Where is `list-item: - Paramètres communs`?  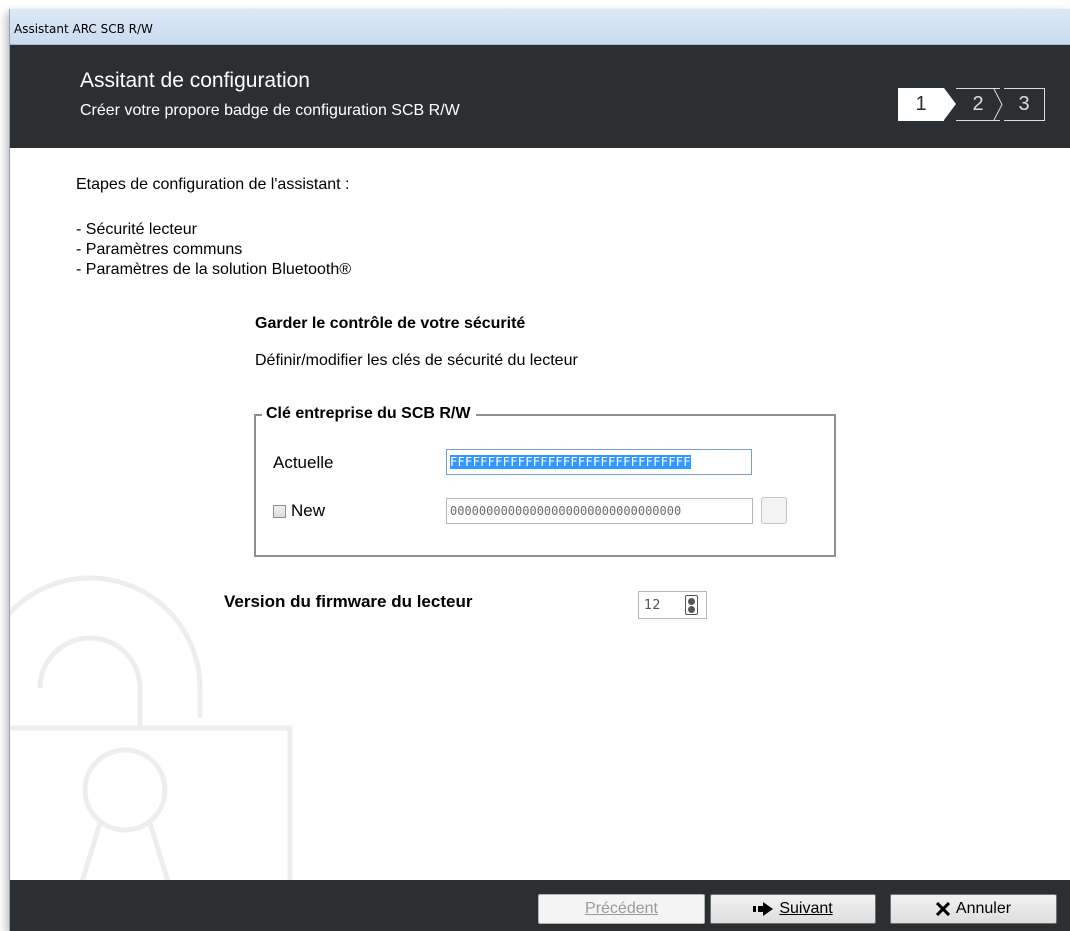 list-item: - Paramètres communs is located at coordinates (159, 249).